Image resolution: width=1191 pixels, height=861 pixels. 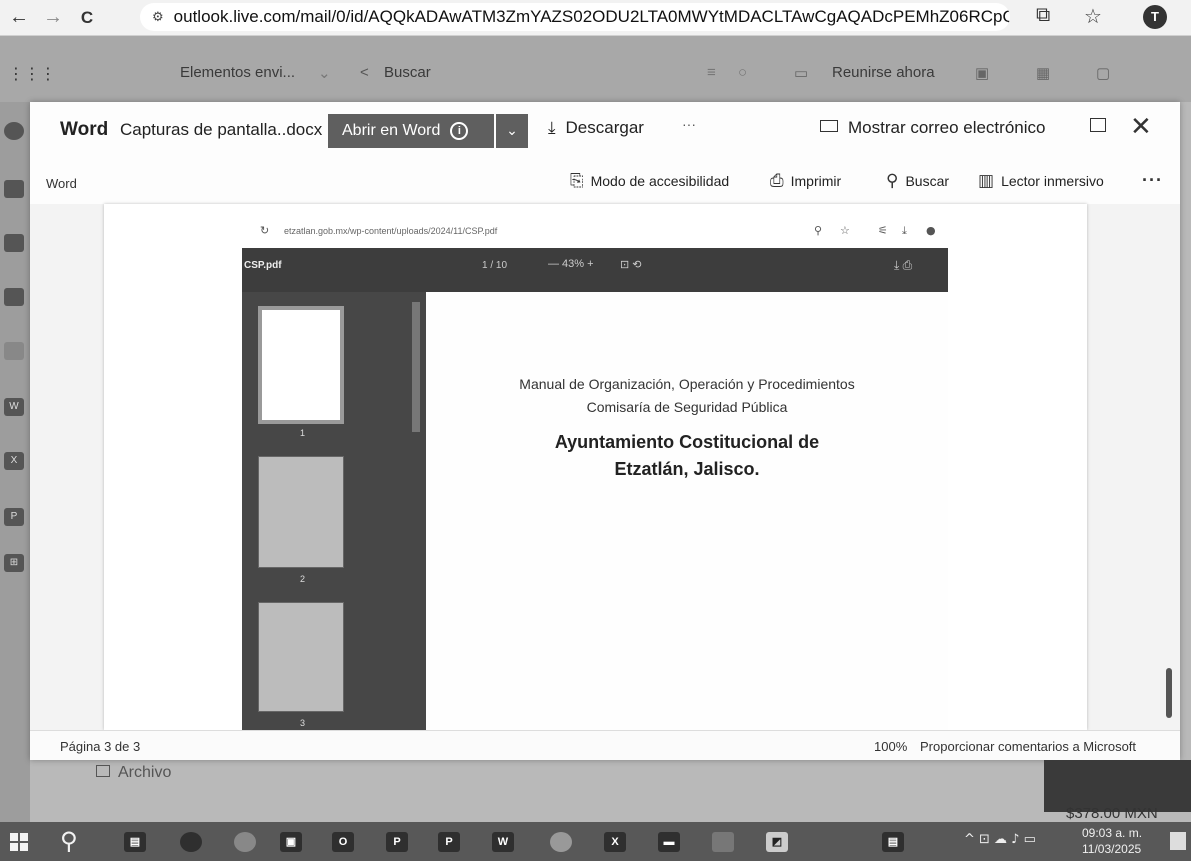 What do you see at coordinates (1178, 841) in the screenshot?
I see `notification-icon` at bounding box center [1178, 841].